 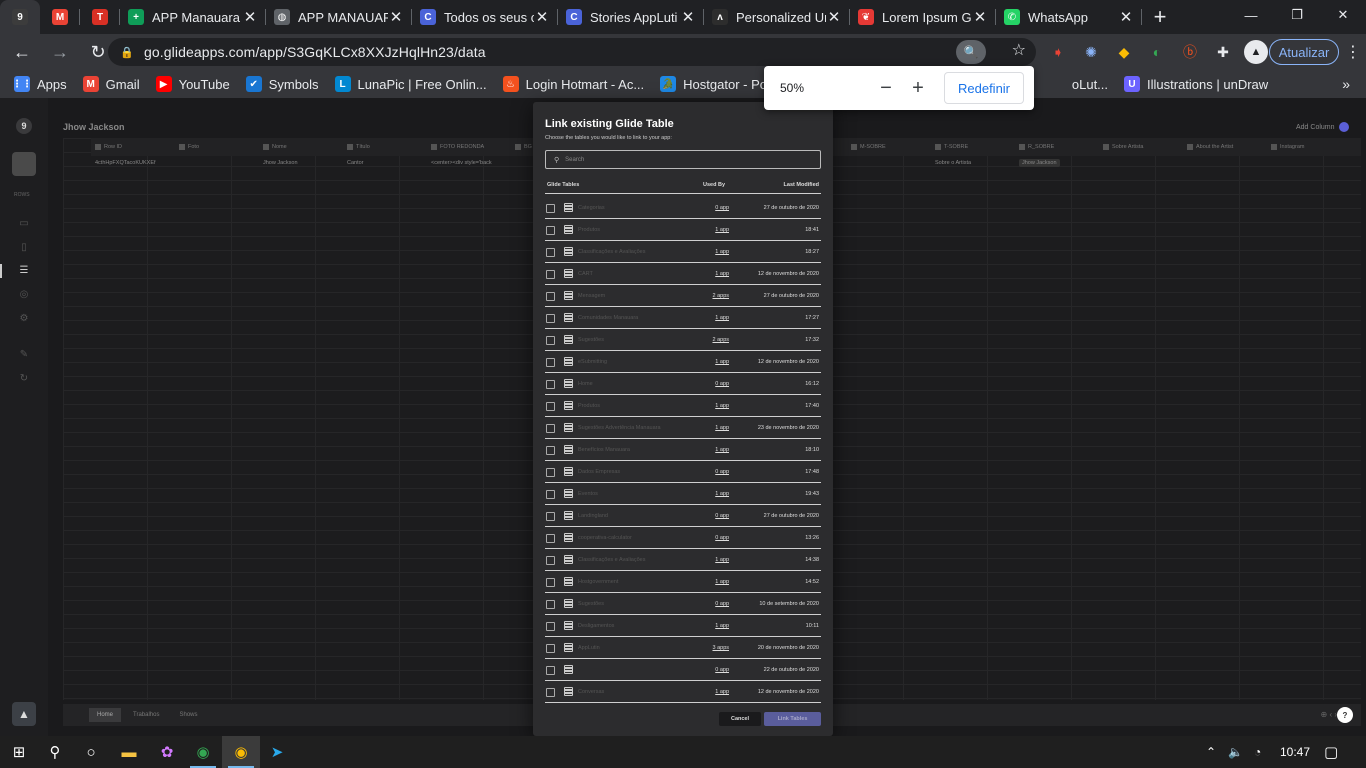 I want to click on zoom-out-button: −, so click(x=886, y=88).